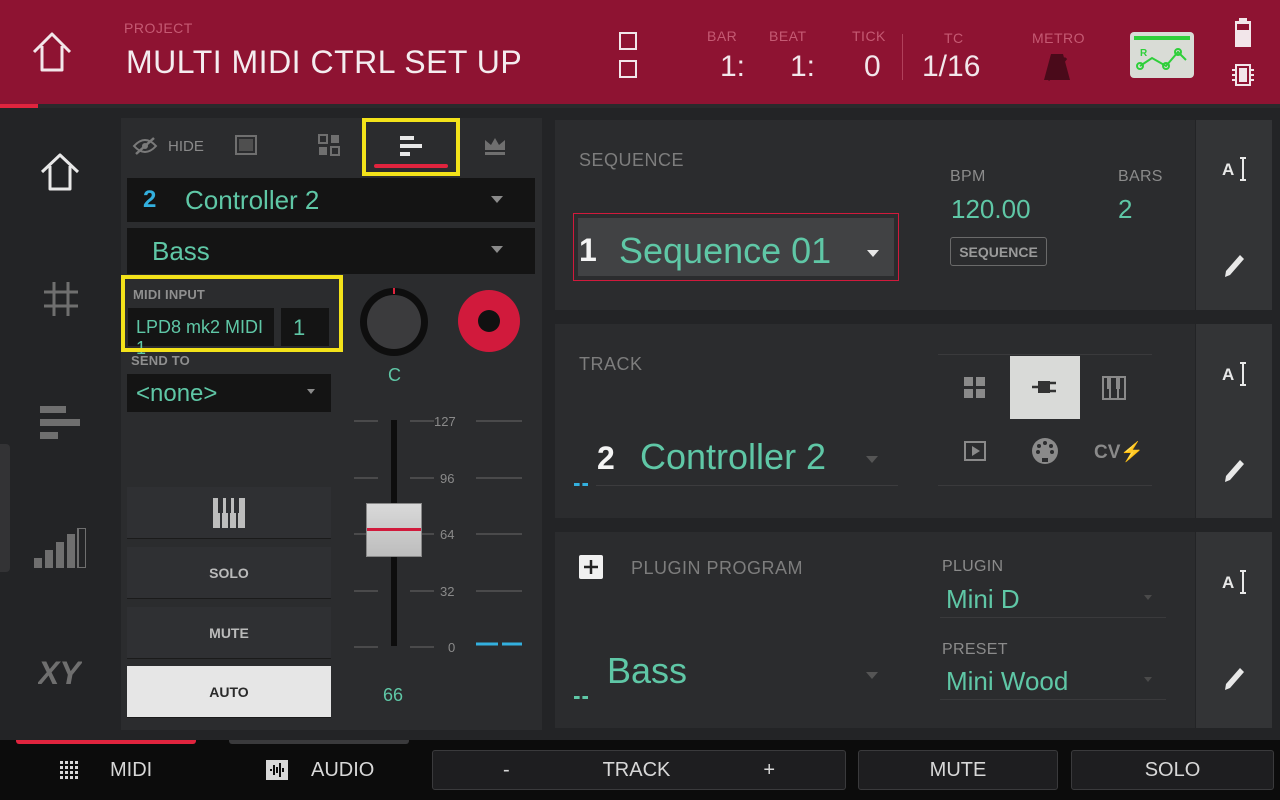 This screenshot has width=1280, height=800. What do you see at coordinates (1234, 630) in the screenshot?
I see `plugin-side-column` at bounding box center [1234, 630].